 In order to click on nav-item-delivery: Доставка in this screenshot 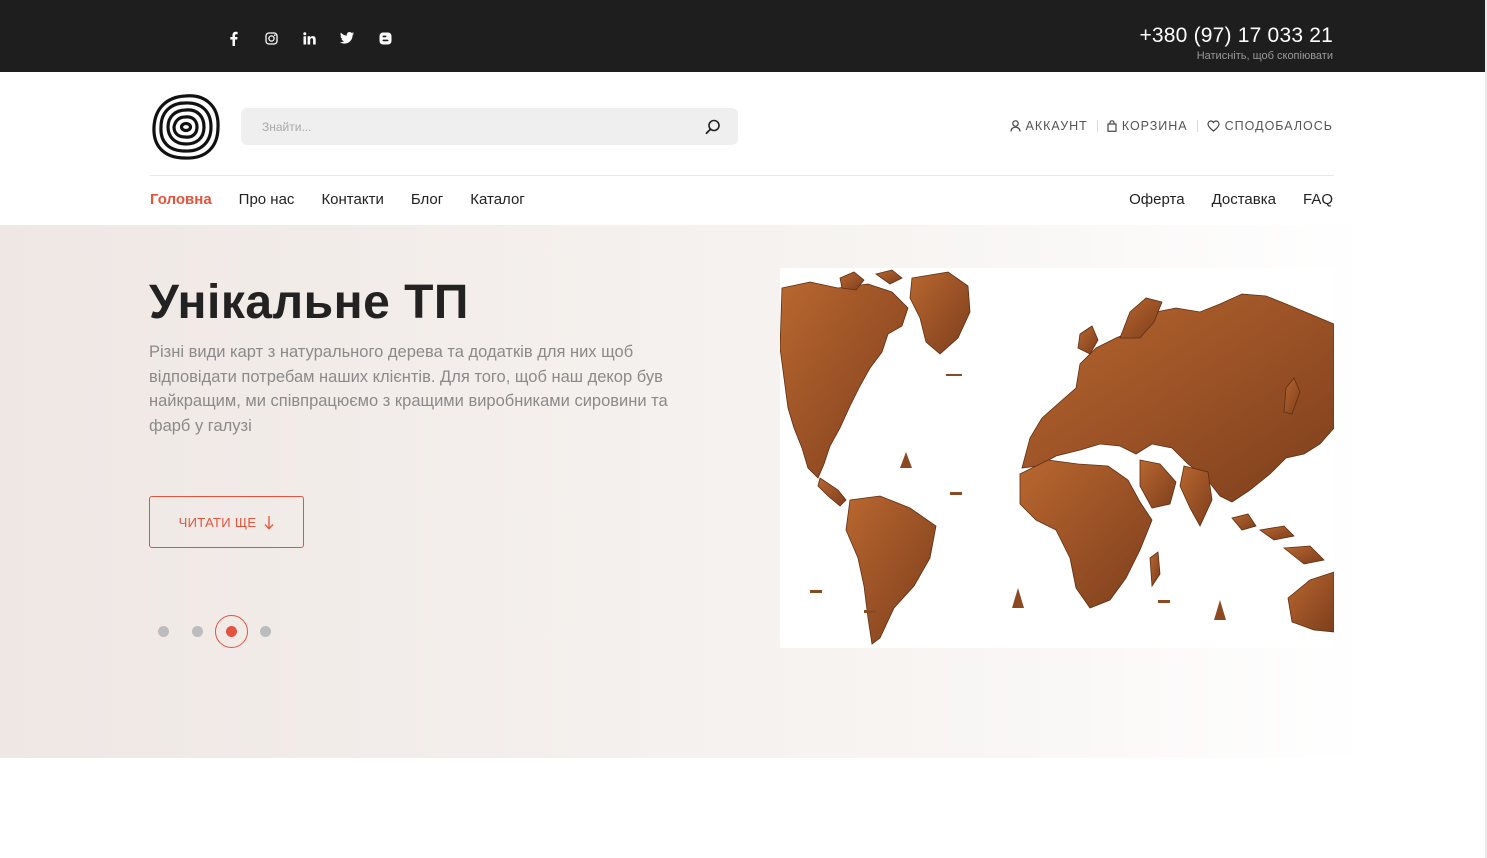, I will do `click(1244, 199)`.